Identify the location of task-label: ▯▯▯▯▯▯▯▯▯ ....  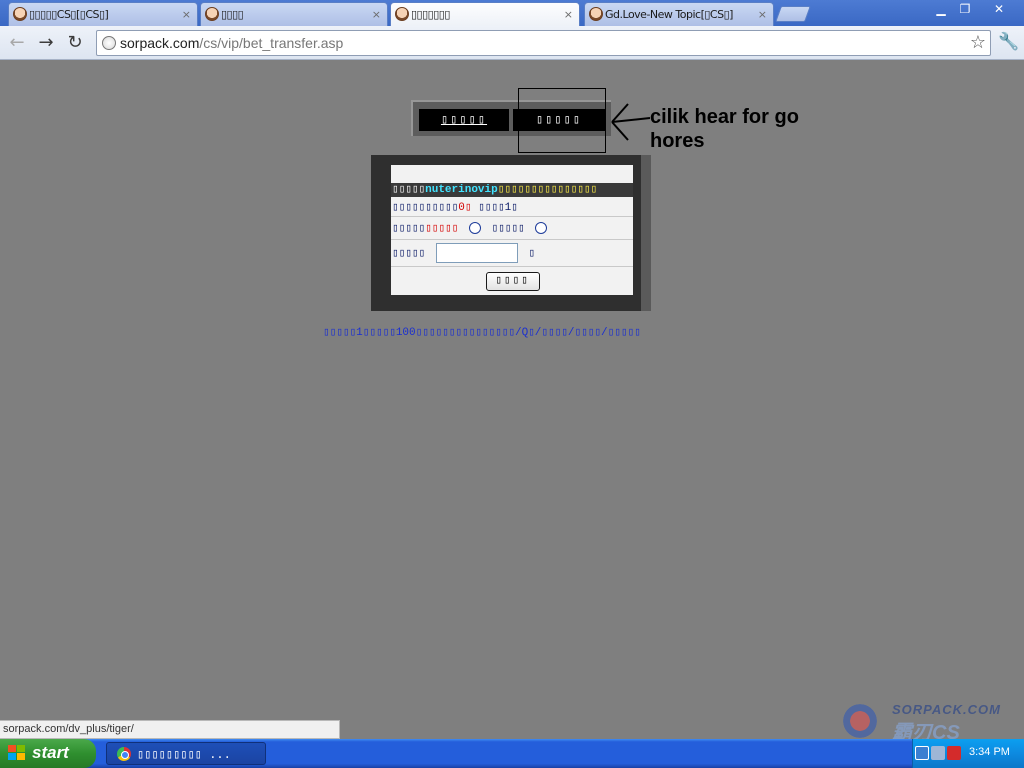
(184, 755).